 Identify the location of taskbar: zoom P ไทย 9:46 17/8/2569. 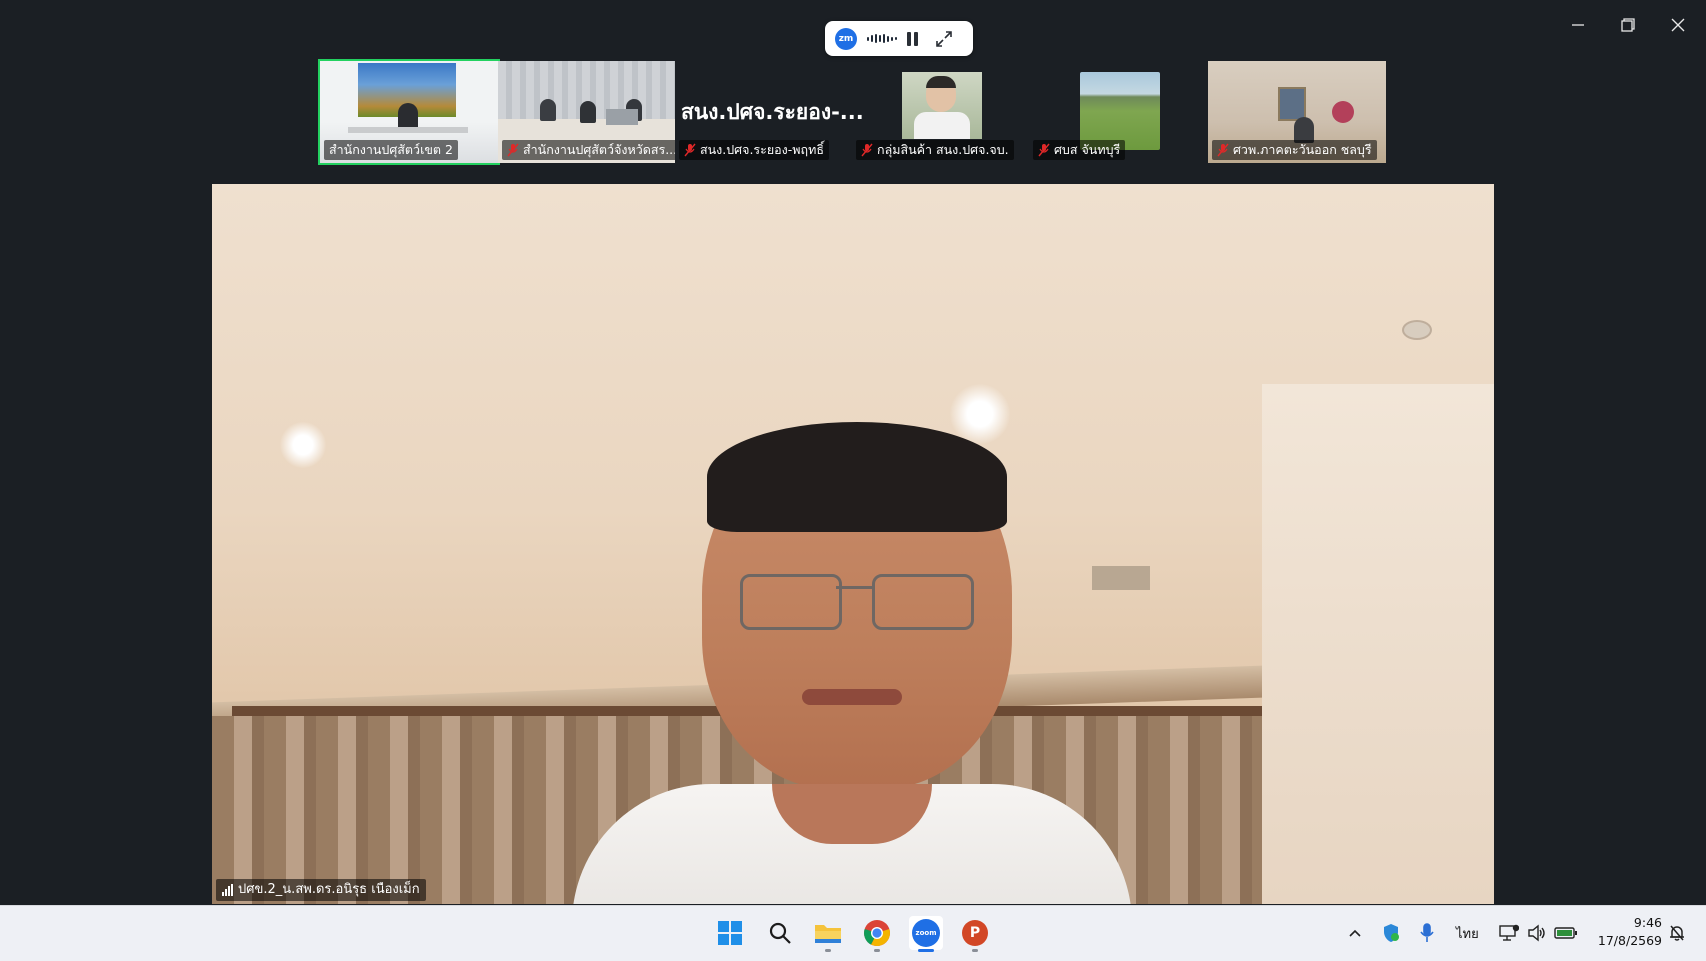
(853, 933).